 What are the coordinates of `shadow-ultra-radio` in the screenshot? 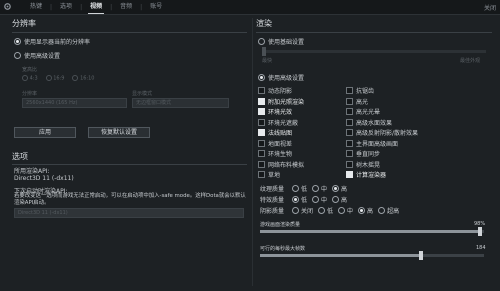 It's located at (382, 210).